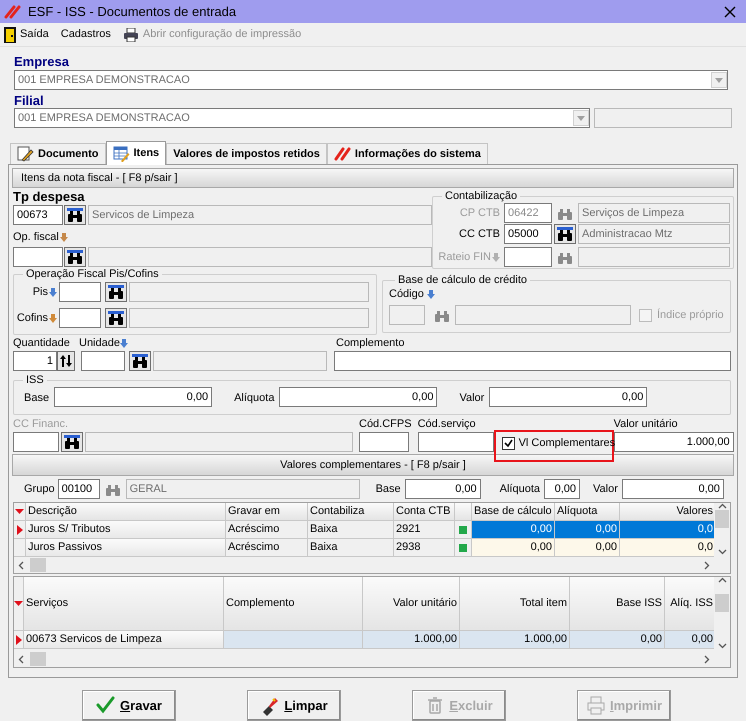  I want to click on field-label: CC Financ., so click(41, 424).